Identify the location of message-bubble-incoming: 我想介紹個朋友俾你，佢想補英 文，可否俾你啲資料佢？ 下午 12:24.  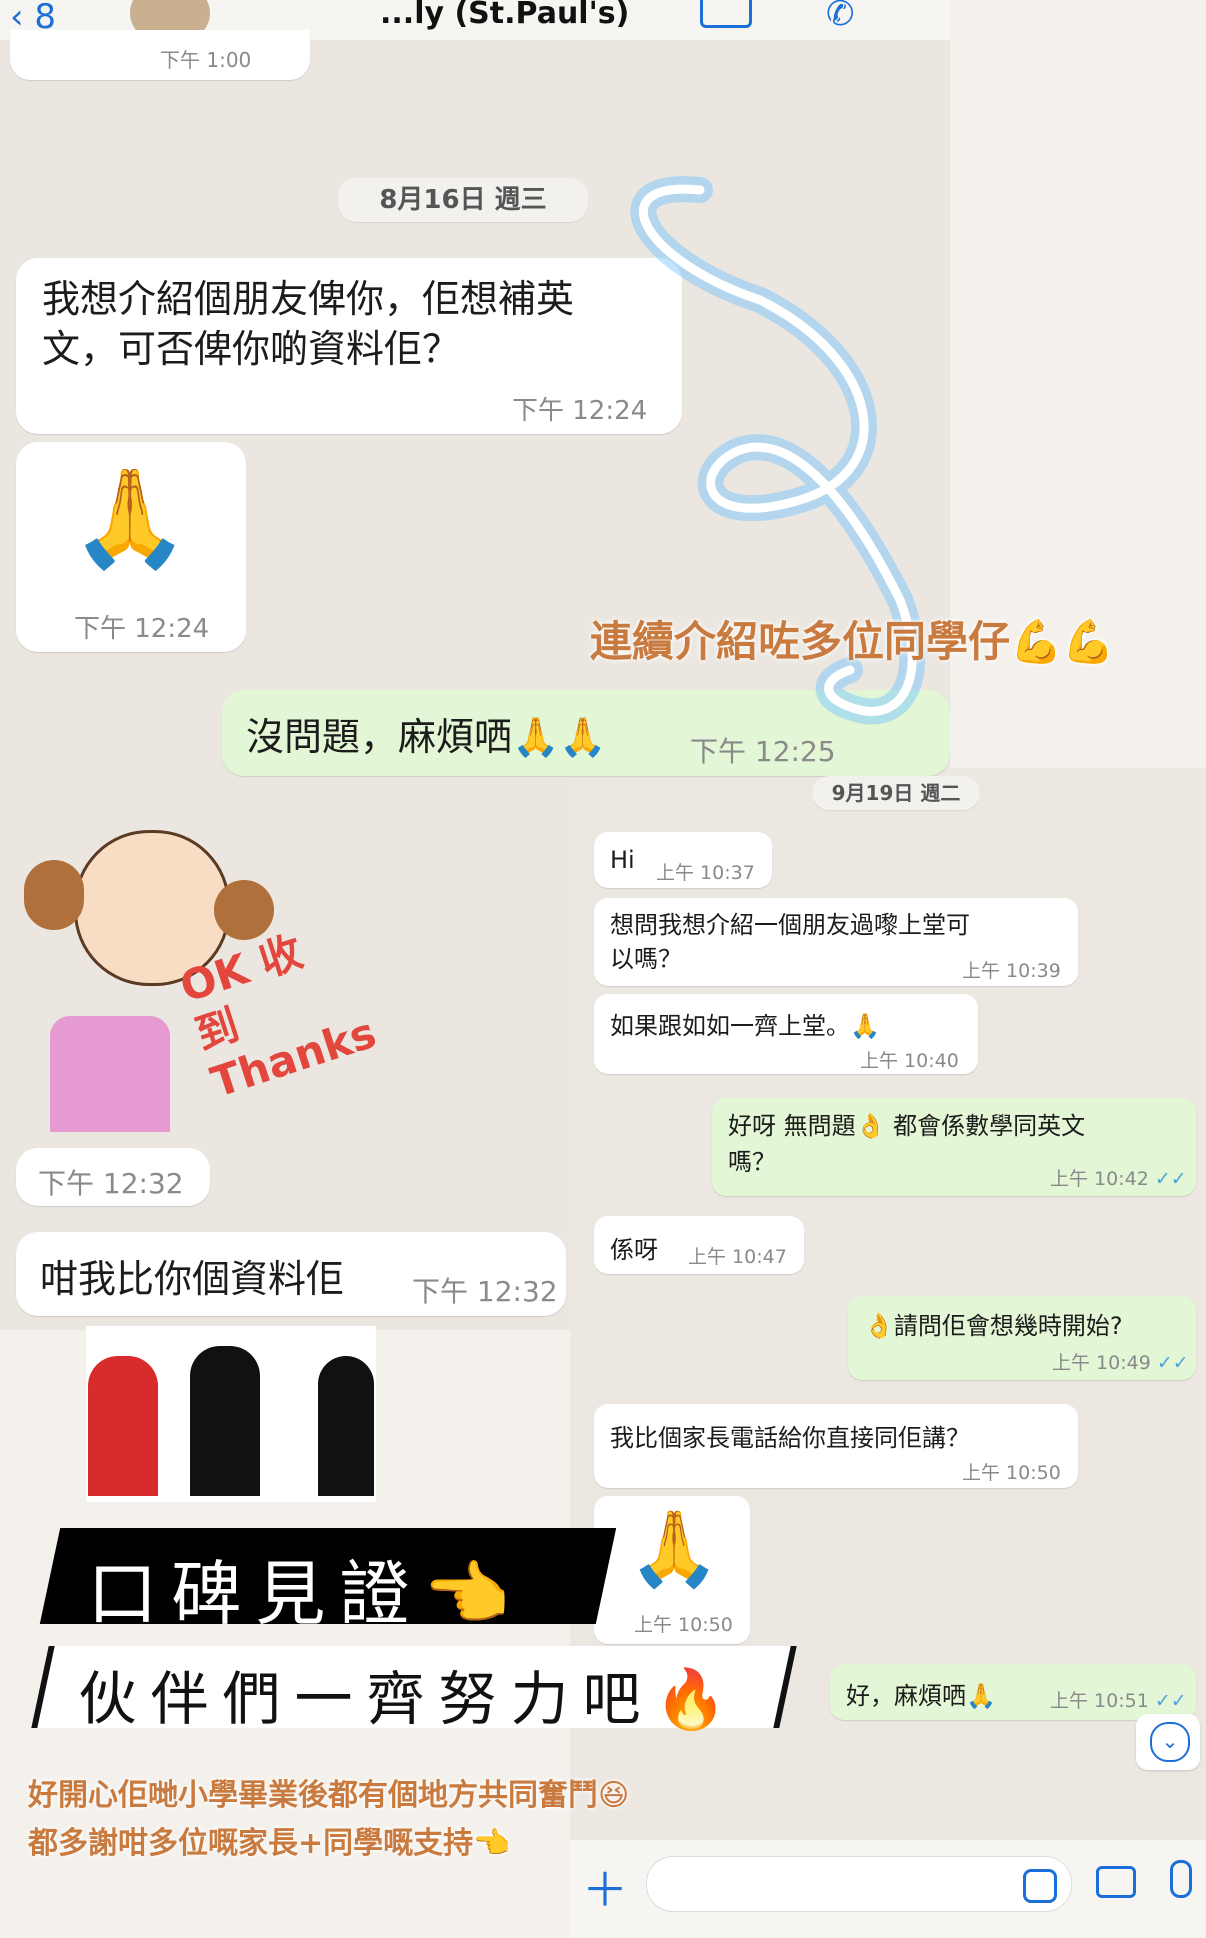
(349, 346).